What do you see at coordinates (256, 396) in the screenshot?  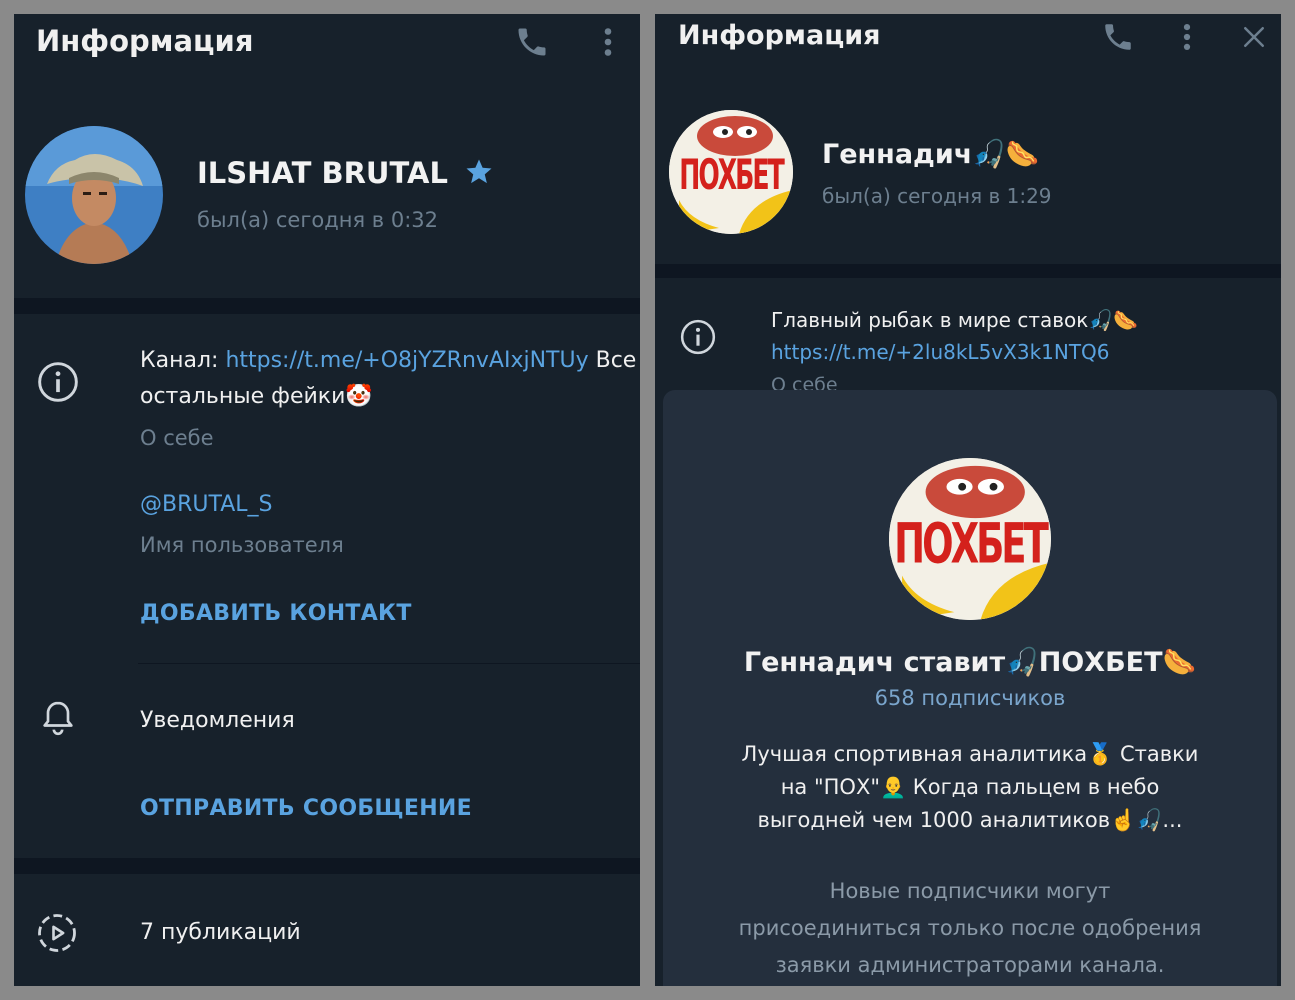 I see `bio-text-line2: остальные фейки🤡` at bounding box center [256, 396].